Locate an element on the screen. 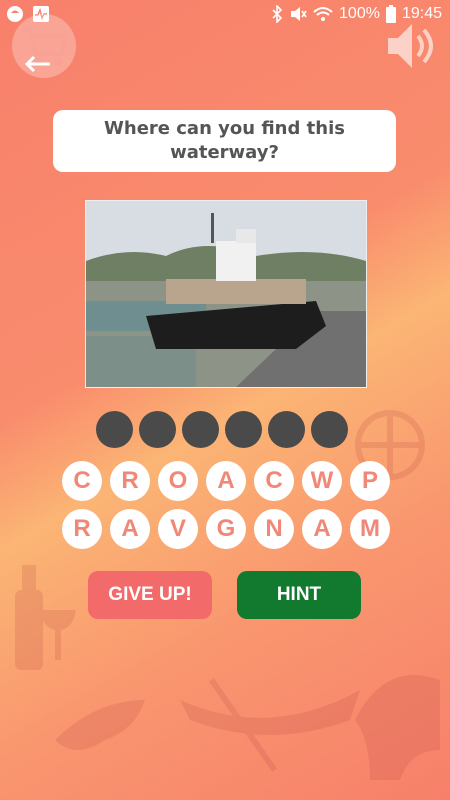  letter-row-2: R A V G N A M is located at coordinates (226, 529).